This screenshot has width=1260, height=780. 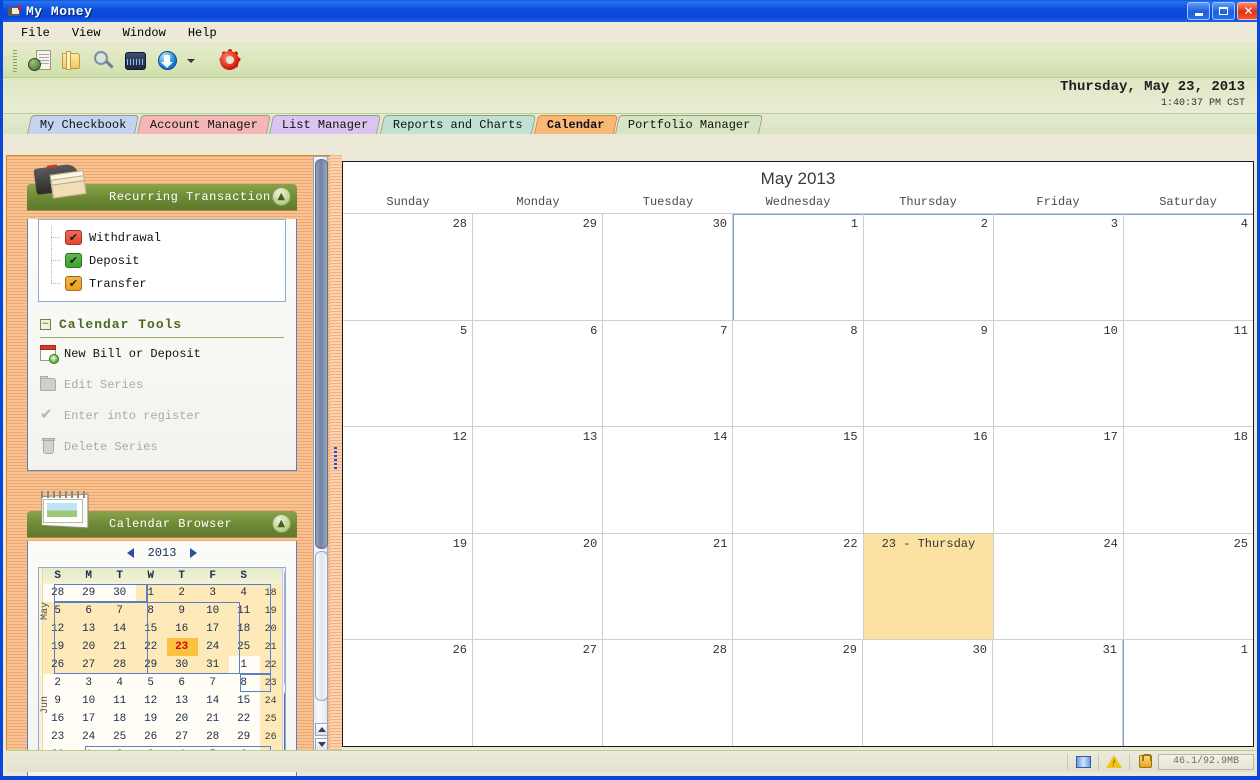 I want to click on recurring-item-deposit: ✔ Deposit, so click(x=165, y=260).